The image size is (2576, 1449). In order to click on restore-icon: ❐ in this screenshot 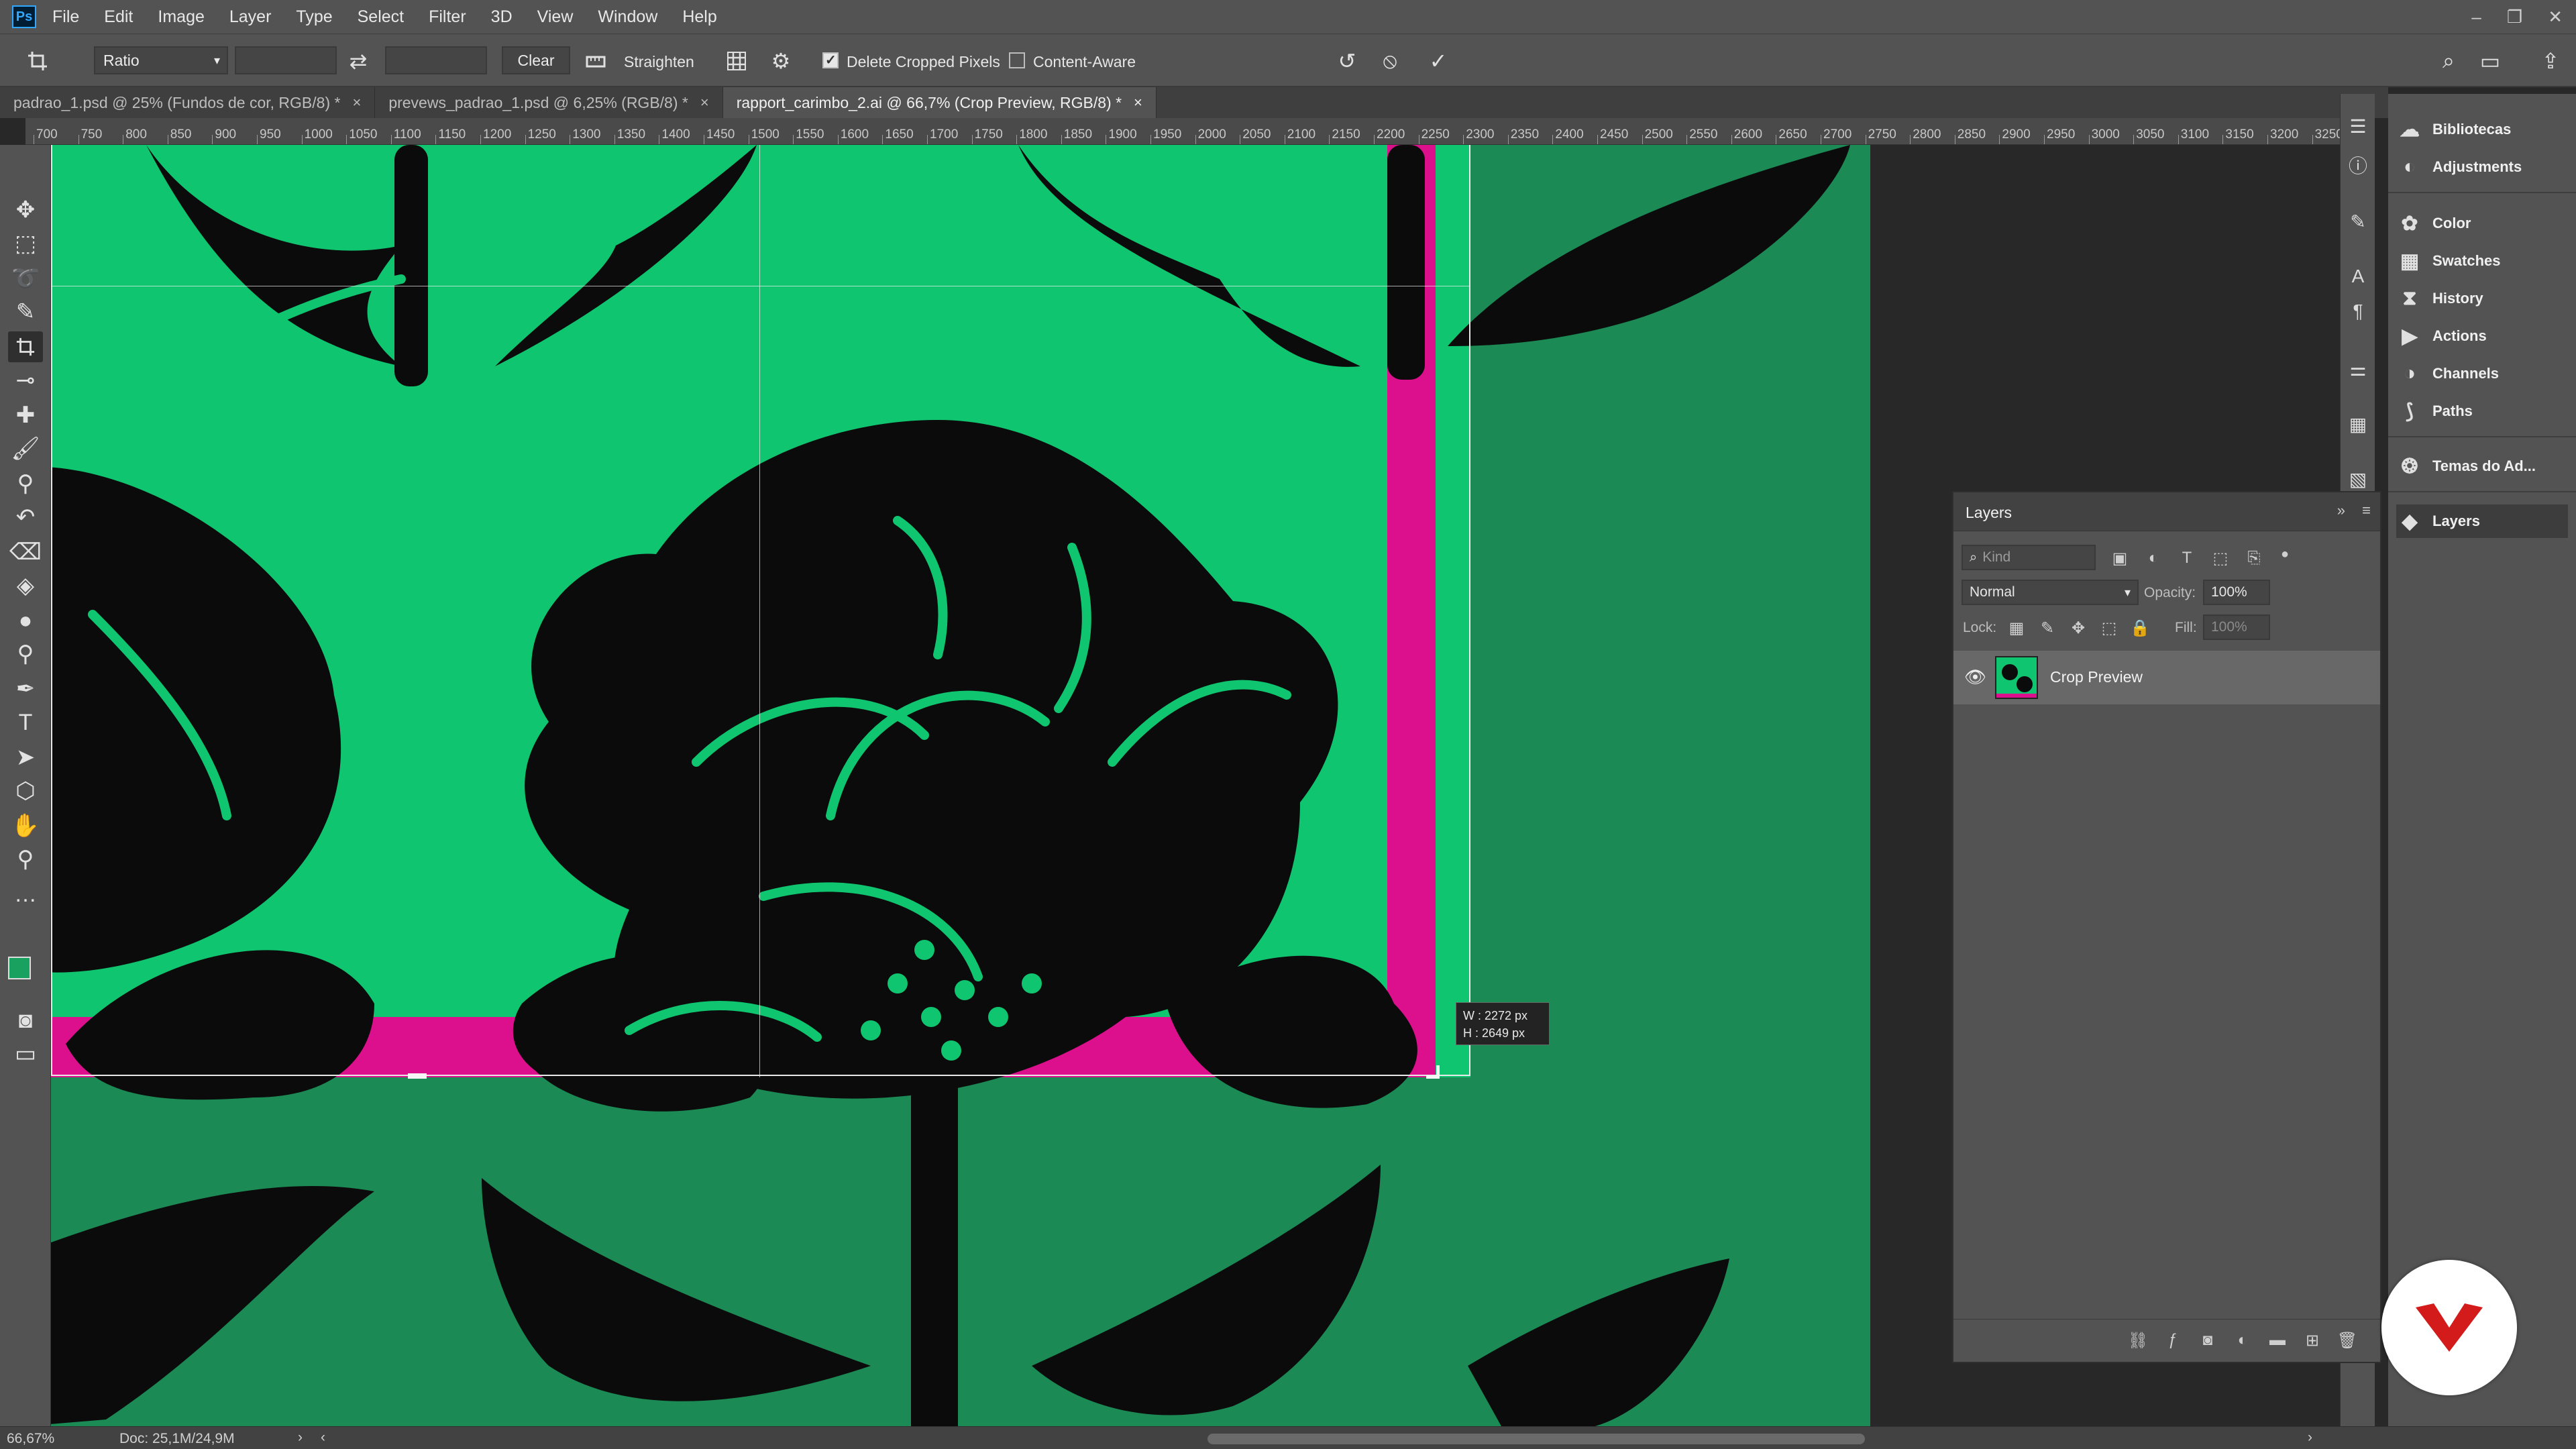, I will do `click(2514, 17)`.